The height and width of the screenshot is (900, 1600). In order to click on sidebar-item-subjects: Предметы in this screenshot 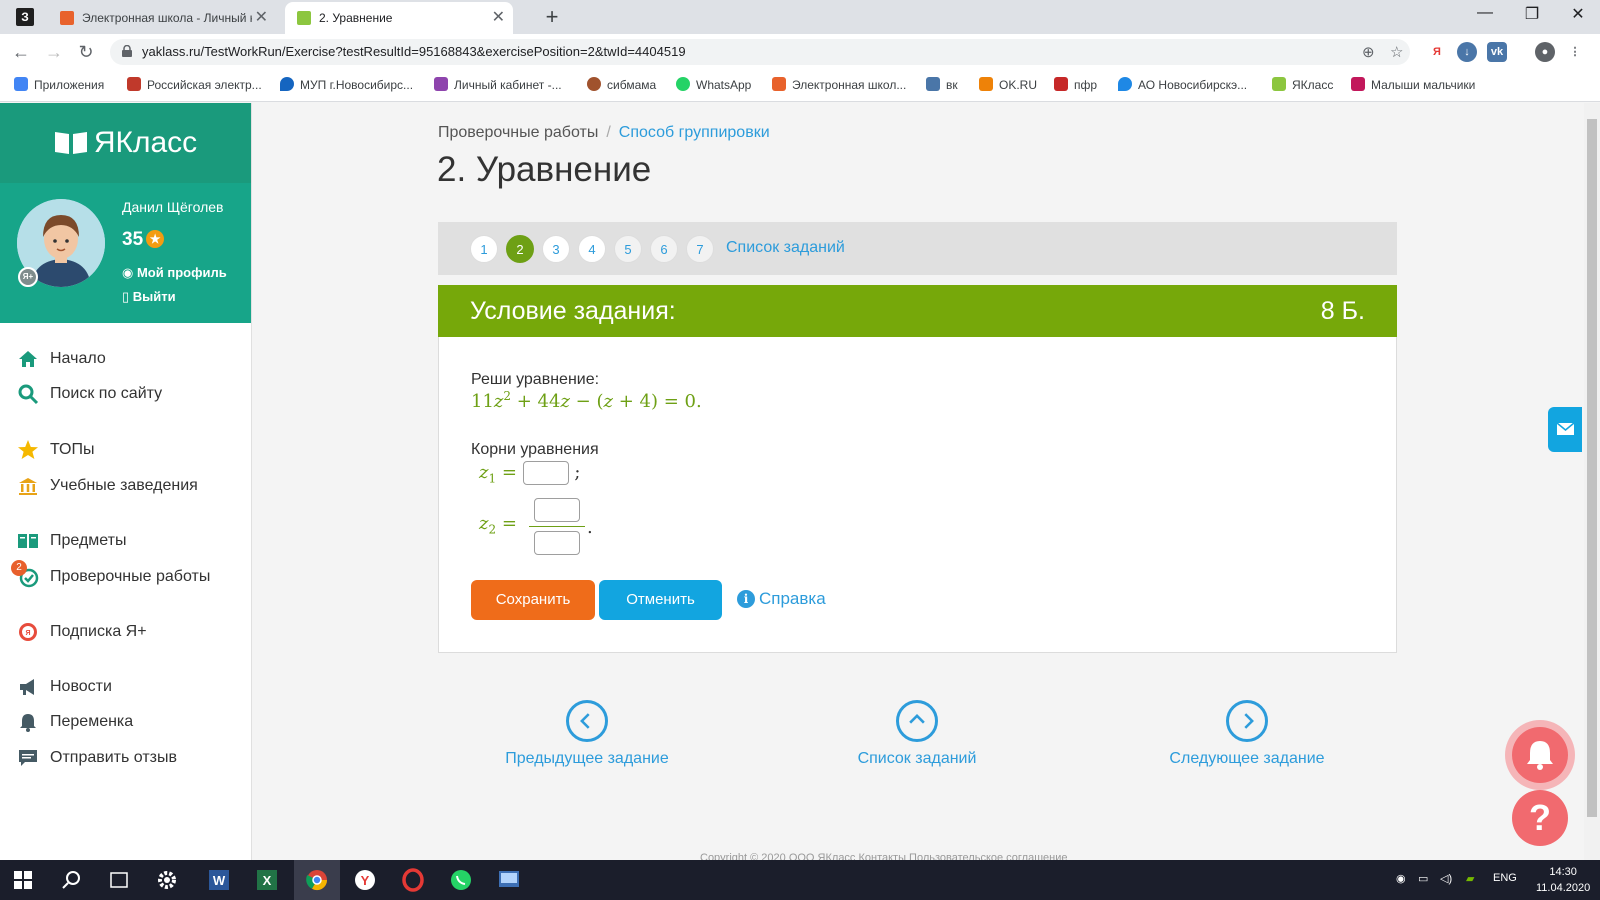, I will do `click(126, 541)`.